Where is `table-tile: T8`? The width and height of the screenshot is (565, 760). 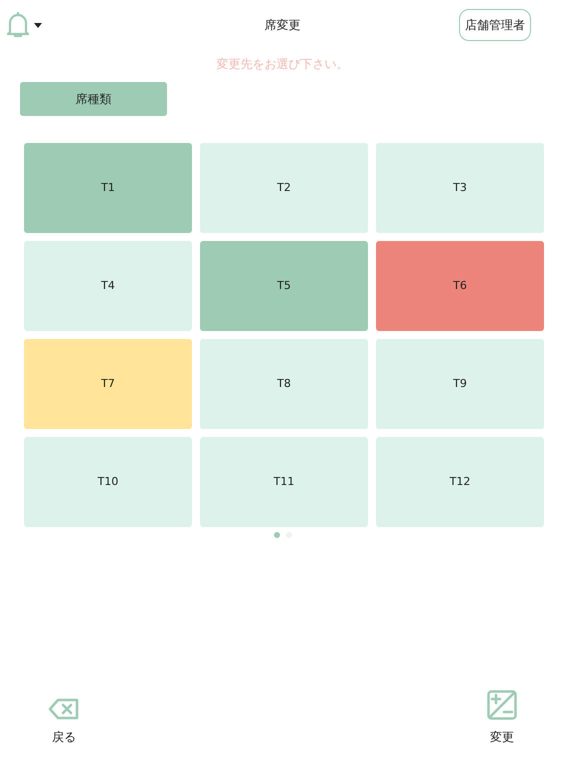
table-tile: T8 is located at coordinates (284, 384).